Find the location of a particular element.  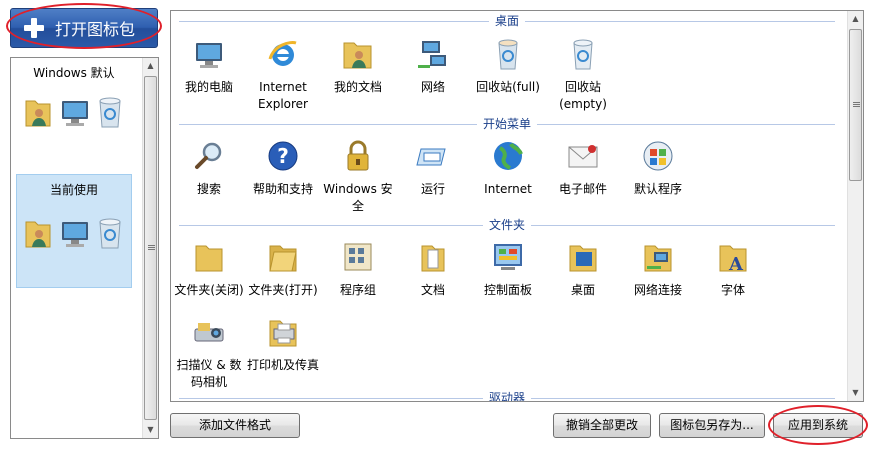

pack-item-windows-default: Windows 默认 is located at coordinates (74, 107).